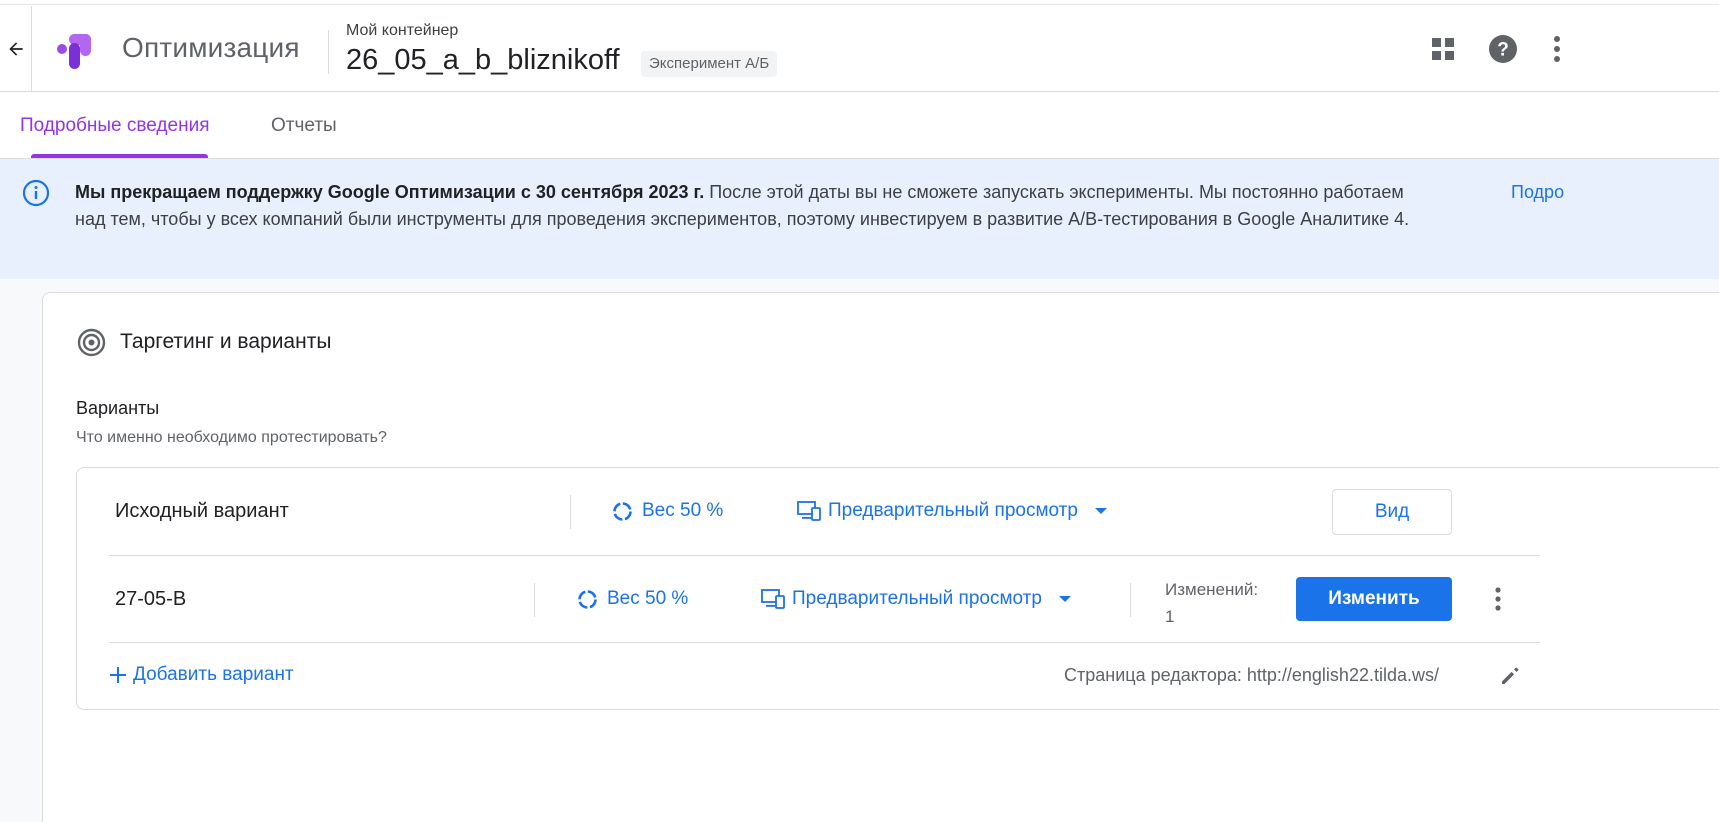 The width and height of the screenshot is (1719, 822). What do you see at coordinates (1443, 49) in the screenshot?
I see `apps-grid-icon` at bounding box center [1443, 49].